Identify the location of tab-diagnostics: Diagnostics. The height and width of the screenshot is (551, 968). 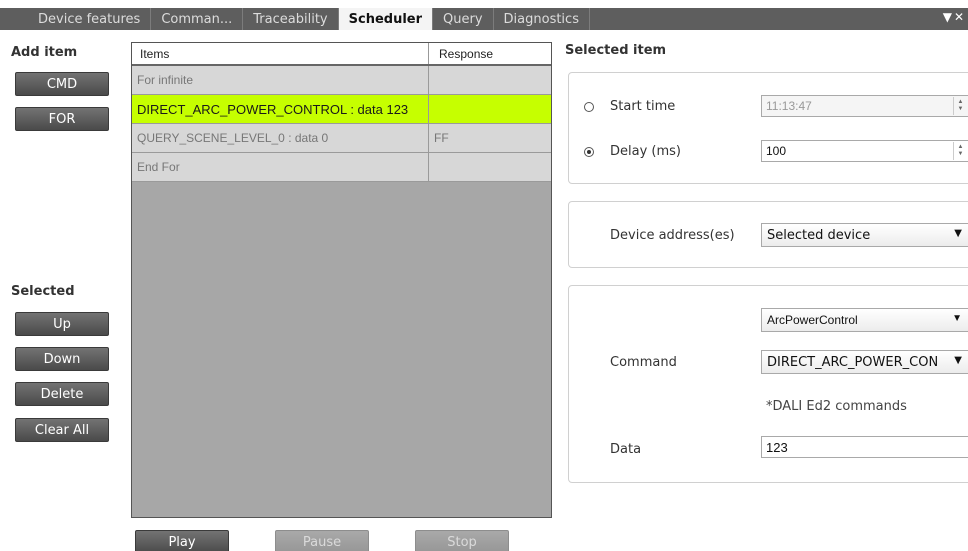
(542, 19).